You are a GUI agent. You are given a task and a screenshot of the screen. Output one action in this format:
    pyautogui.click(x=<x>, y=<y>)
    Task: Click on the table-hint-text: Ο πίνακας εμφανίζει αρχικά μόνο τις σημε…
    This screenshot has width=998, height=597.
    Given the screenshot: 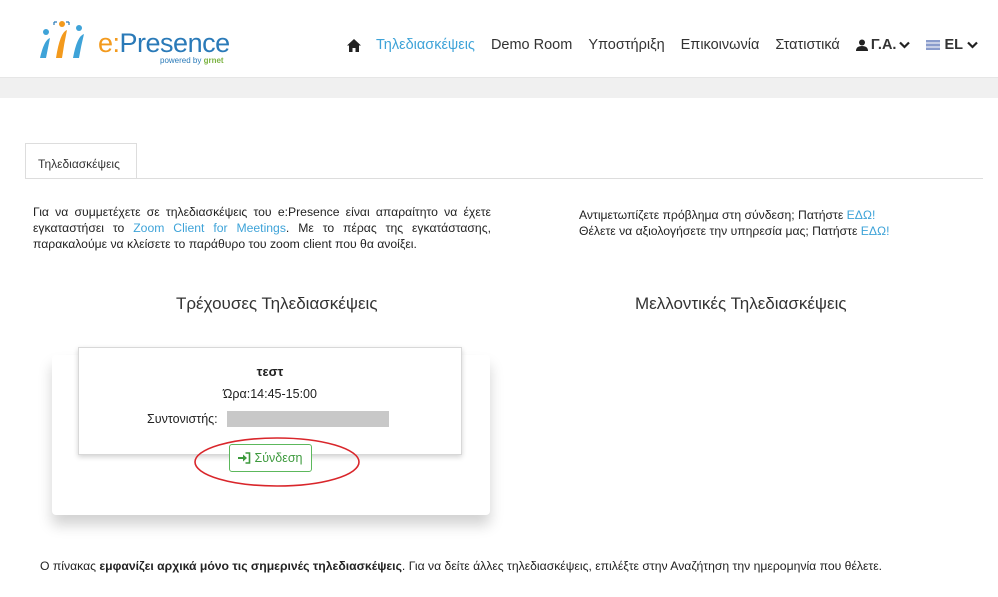 What is the action you would take?
    pyautogui.click(x=461, y=566)
    